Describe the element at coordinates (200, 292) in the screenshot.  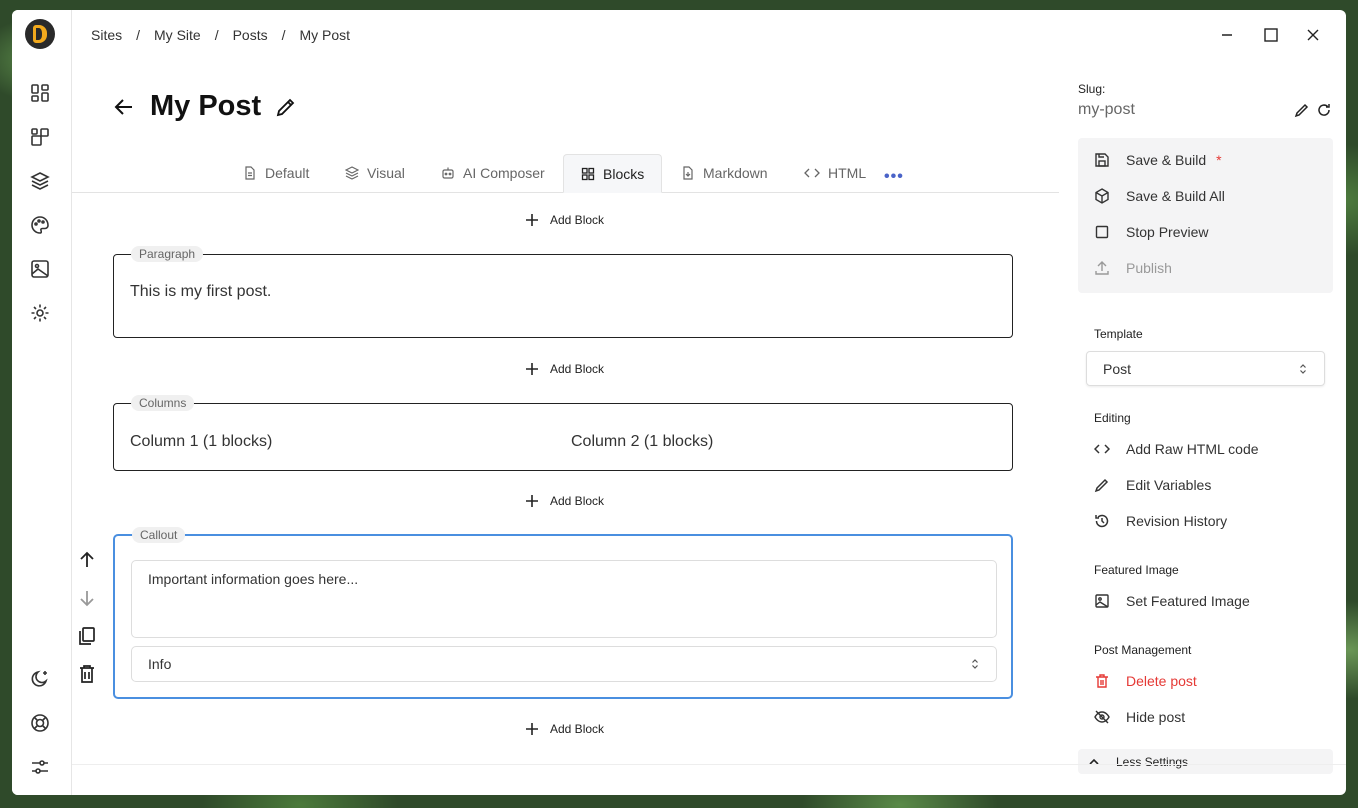
I see `paragraph-text: This is my first post.` at that location.